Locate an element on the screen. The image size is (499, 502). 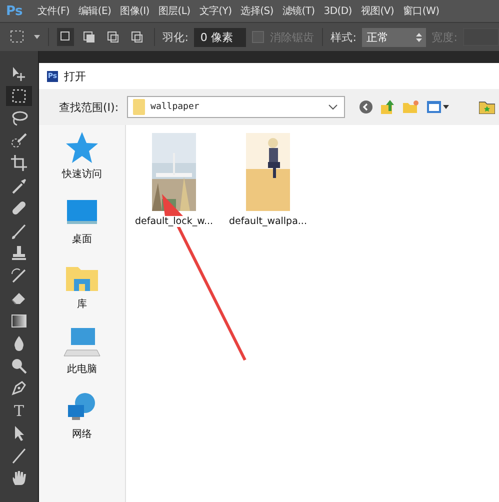
selection-mode-button is located at coordinates (65, 37).